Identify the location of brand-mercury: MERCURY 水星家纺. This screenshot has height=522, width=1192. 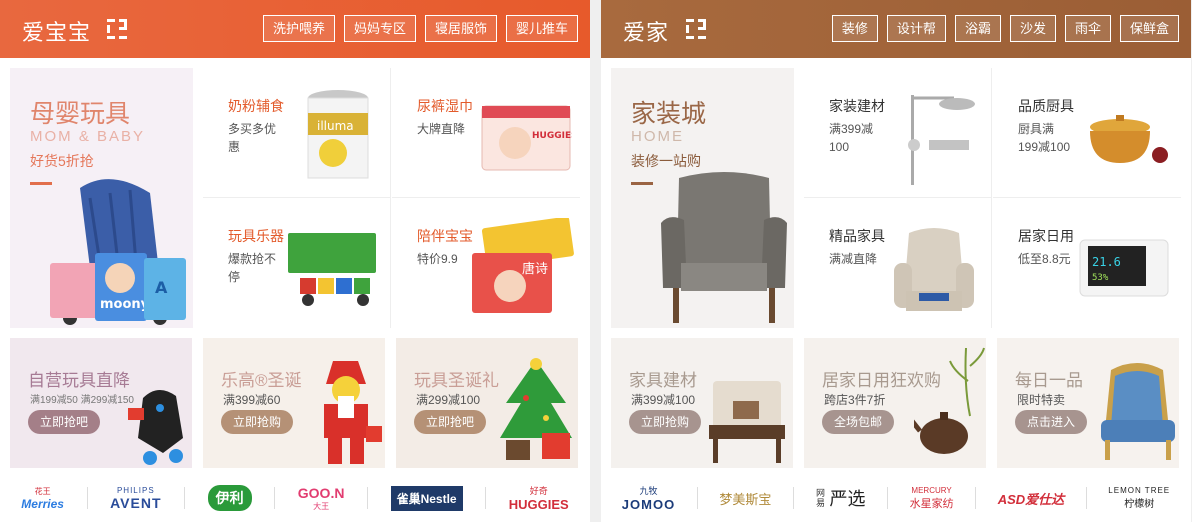
(932, 498).